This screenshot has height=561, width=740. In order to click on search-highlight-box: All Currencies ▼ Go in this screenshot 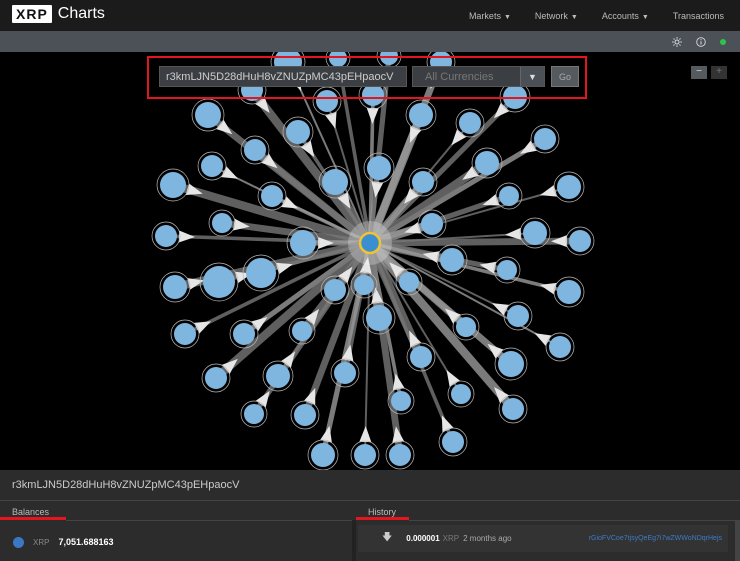, I will do `click(367, 77)`.